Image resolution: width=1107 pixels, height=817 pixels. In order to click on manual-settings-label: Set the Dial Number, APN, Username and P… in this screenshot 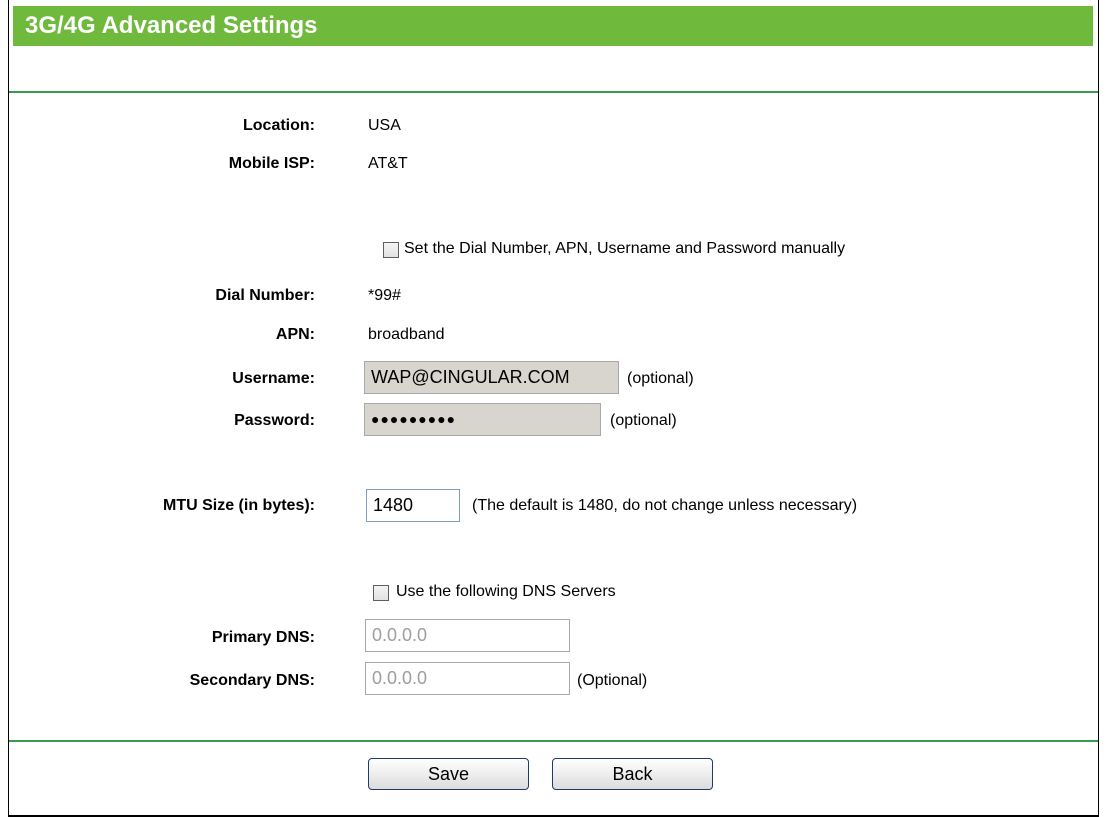, I will do `click(625, 248)`.